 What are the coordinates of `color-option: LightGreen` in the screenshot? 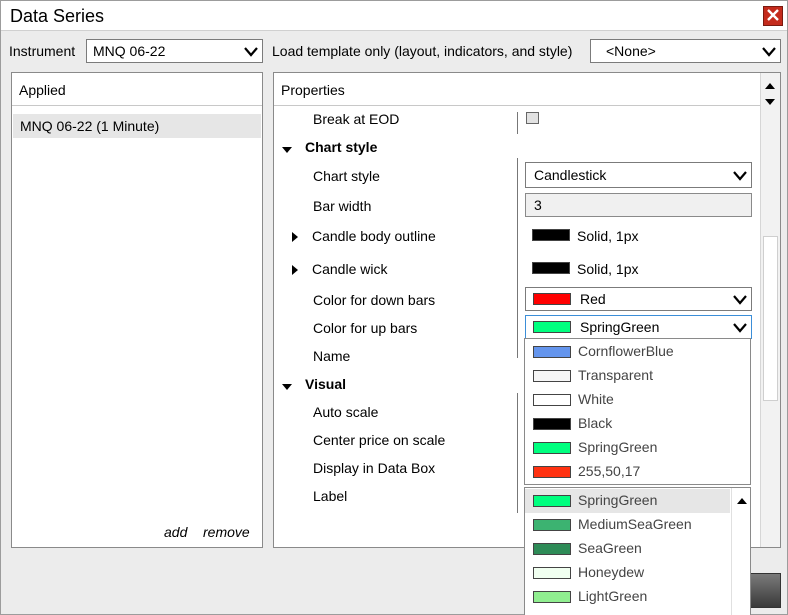 It's located at (627, 597).